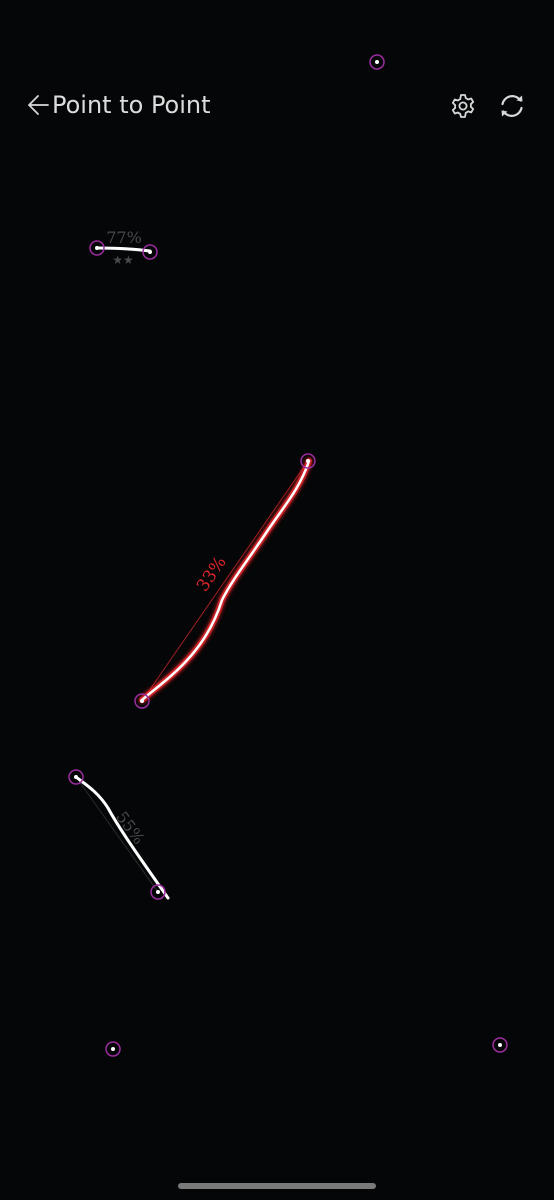  I want to click on app-header: Point to Point, so click(277, 106).